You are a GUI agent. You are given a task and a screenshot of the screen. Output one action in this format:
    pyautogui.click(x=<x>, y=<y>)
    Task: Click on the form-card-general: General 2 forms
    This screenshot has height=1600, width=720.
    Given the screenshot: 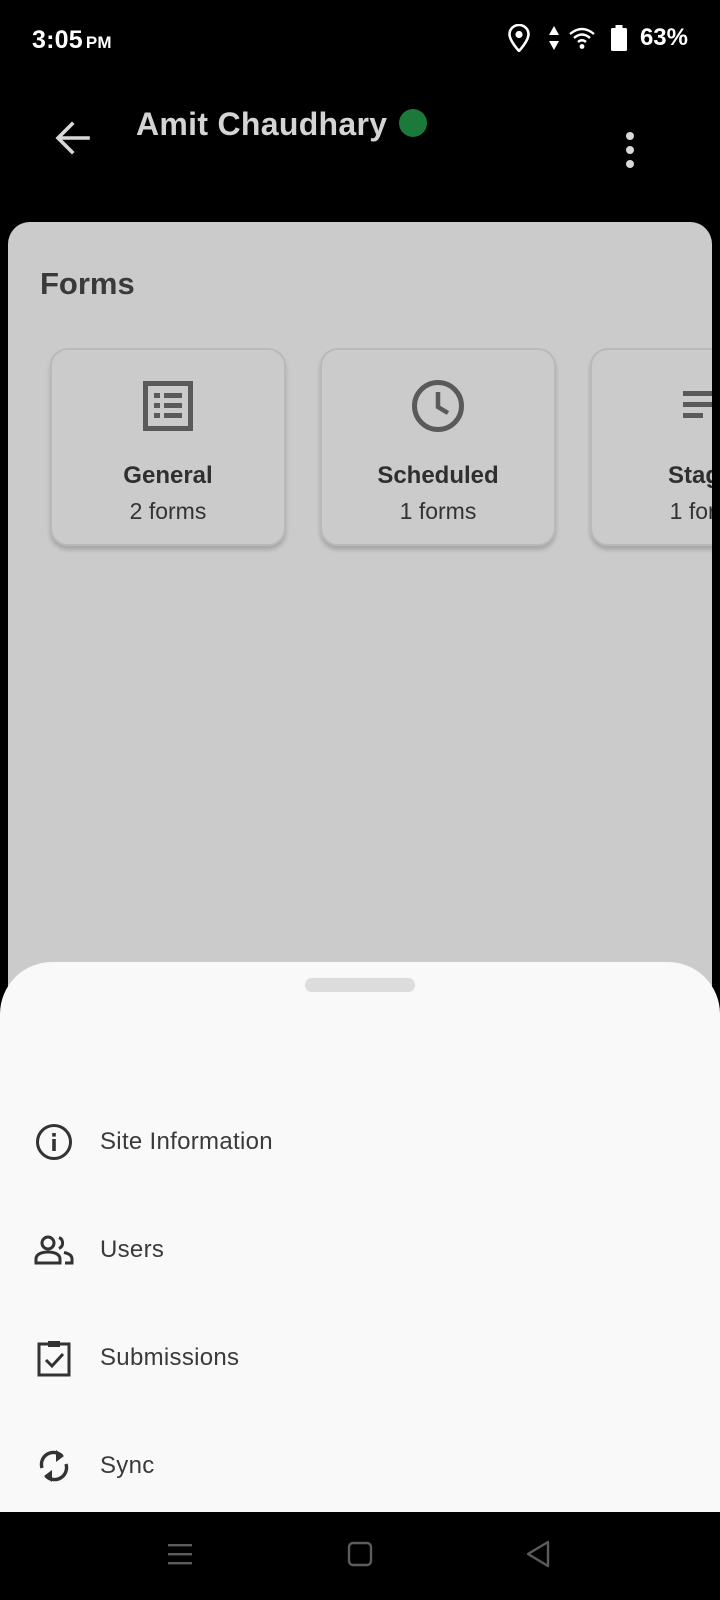 What is the action you would take?
    pyautogui.click(x=168, y=447)
    